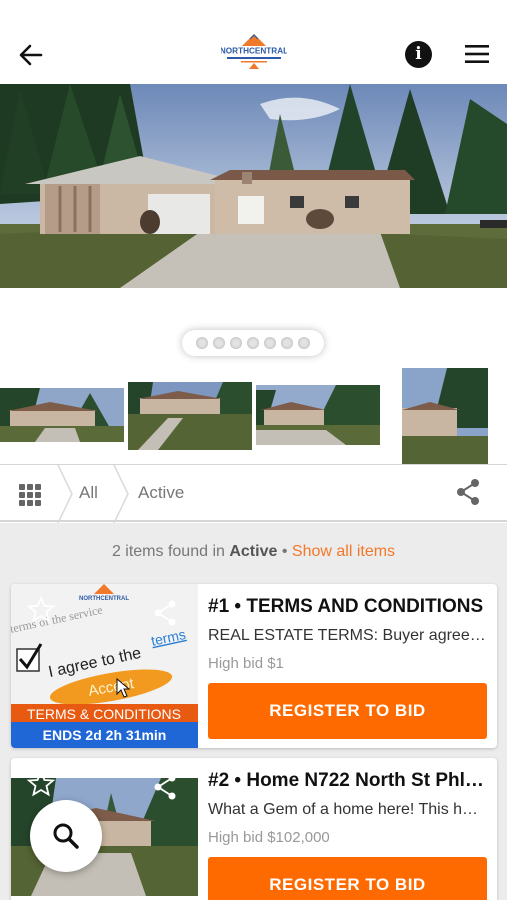 The image size is (507, 900). I want to click on terms-banner-text: TERMS & CONDITIONS, so click(104, 714).